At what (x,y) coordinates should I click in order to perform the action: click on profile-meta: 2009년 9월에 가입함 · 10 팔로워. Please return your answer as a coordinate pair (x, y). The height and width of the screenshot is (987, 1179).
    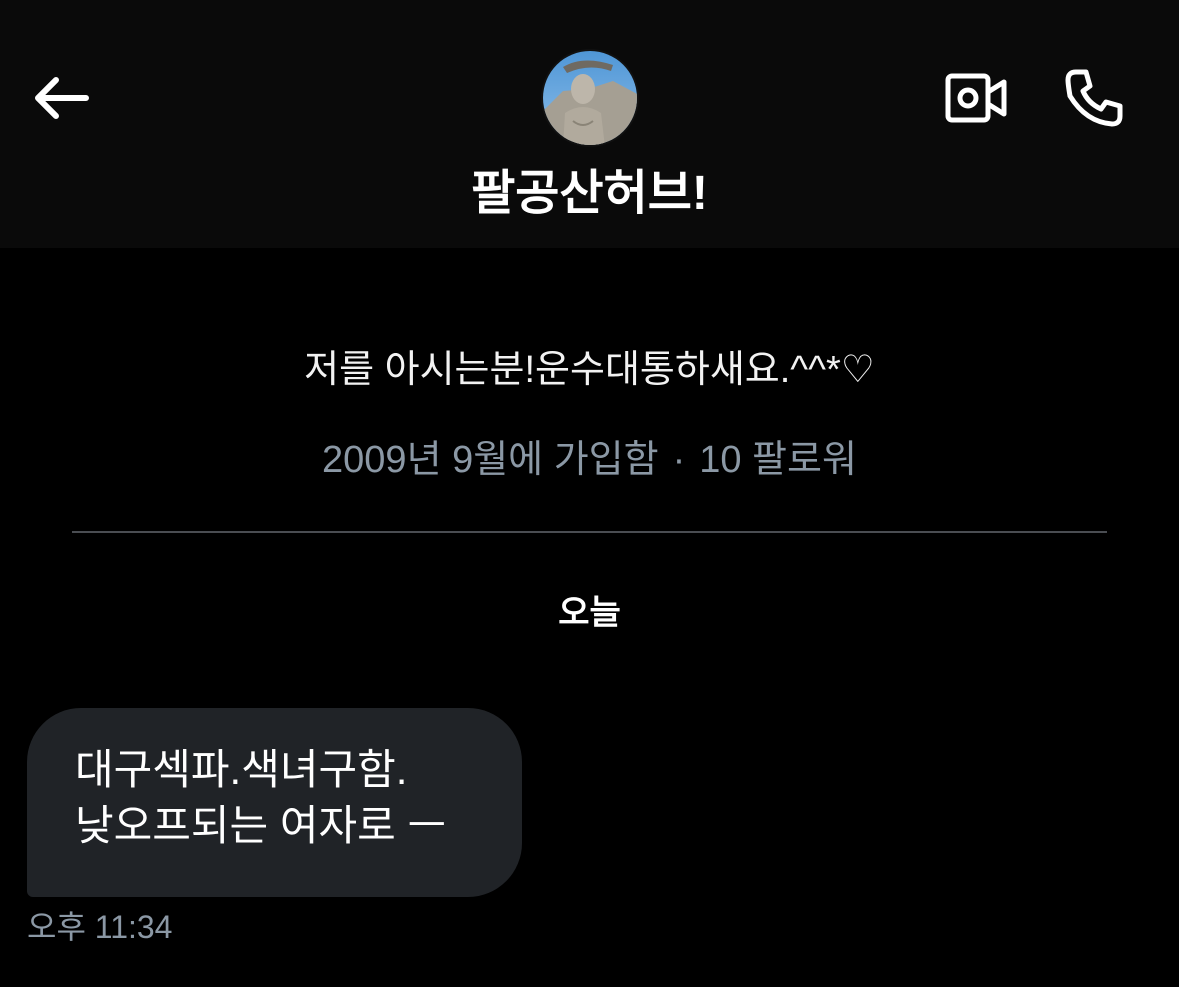
    Looking at the image, I should click on (589, 460).